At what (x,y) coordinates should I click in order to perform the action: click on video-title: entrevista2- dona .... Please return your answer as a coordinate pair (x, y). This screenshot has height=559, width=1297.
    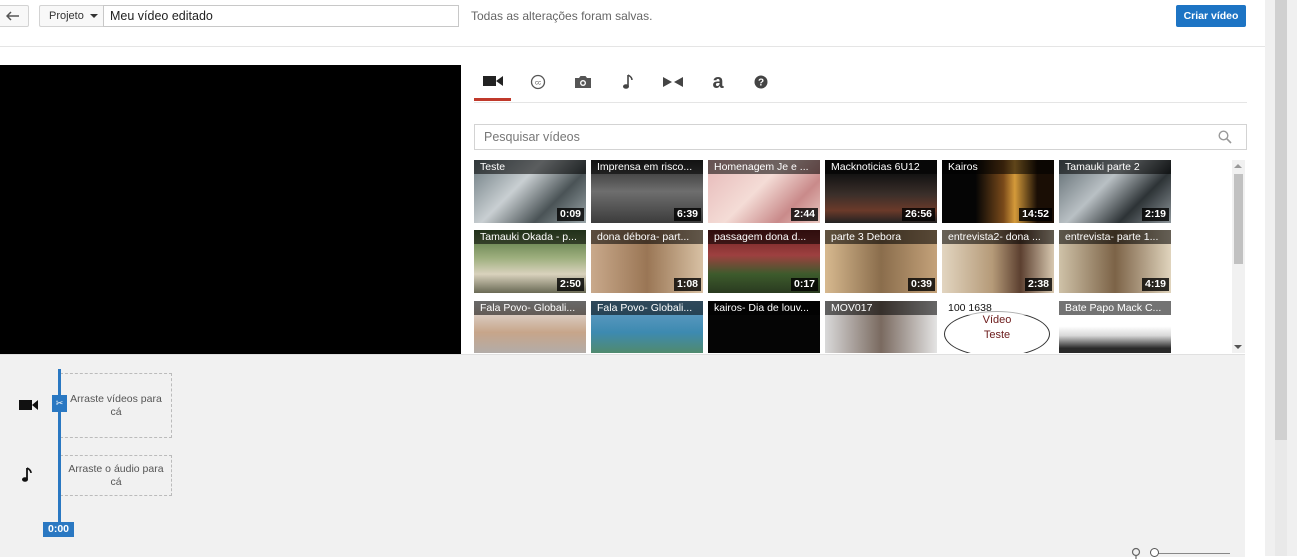
    Looking at the image, I should click on (998, 237).